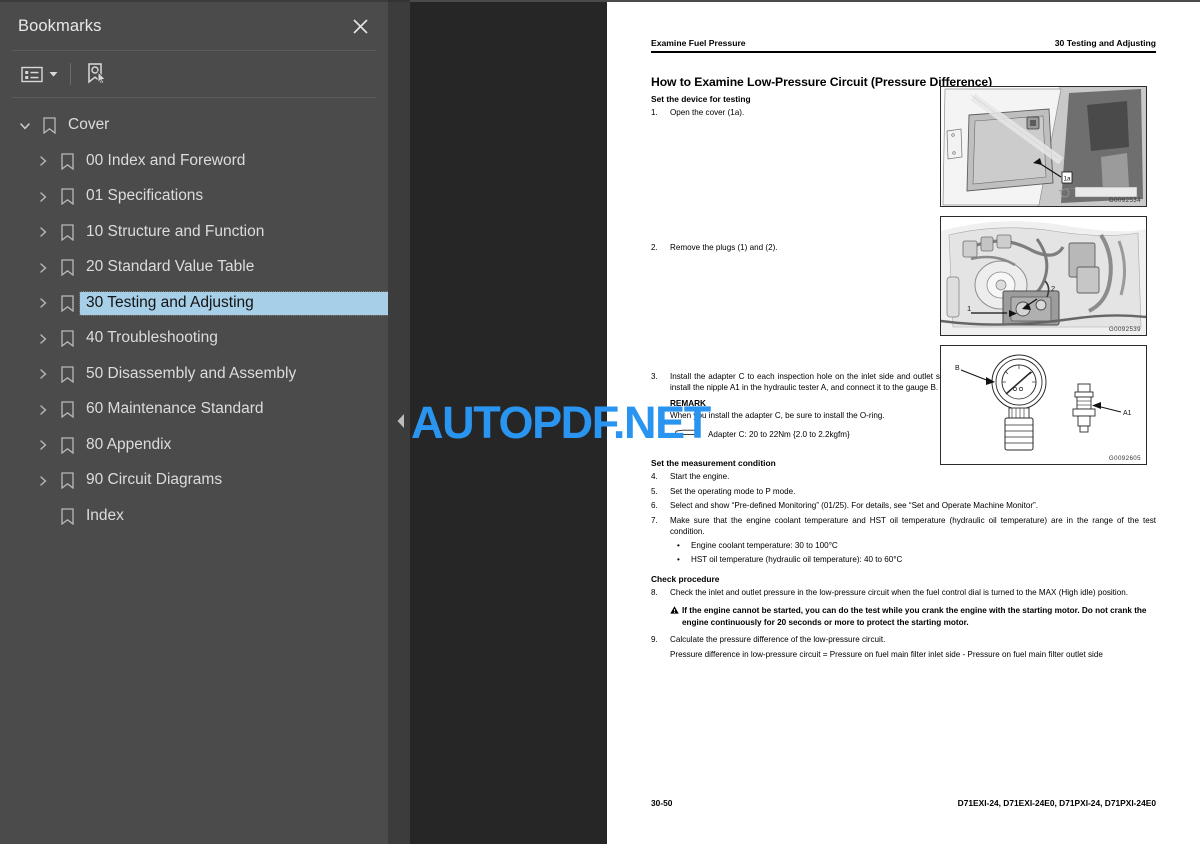 Image resolution: width=1200 pixels, height=844 pixels. Describe the element at coordinates (1124, 329) in the screenshot. I see `figure-id: G0092539` at that location.